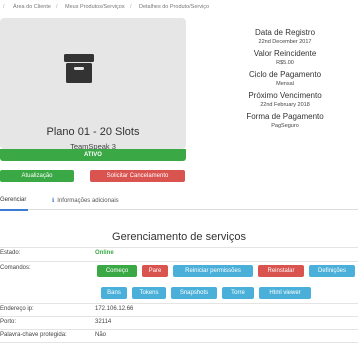 Image resolution: width=358 pixels, height=358 pixels. Describe the element at coordinates (285, 105) in the screenshot. I see `next-due-date-value: 22nd February 2018` at that location.